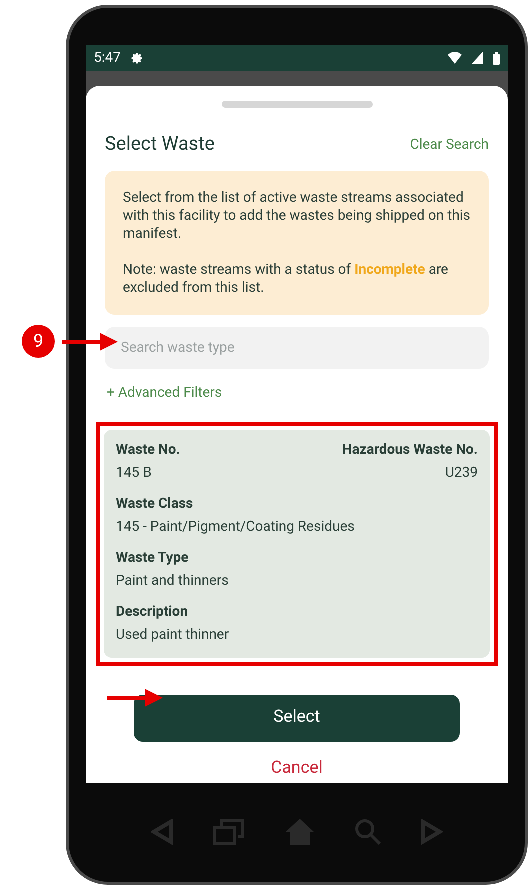 The height and width of the screenshot is (887, 531). What do you see at coordinates (137, 58) in the screenshot?
I see `settings-icon` at bounding box center [137, 58].